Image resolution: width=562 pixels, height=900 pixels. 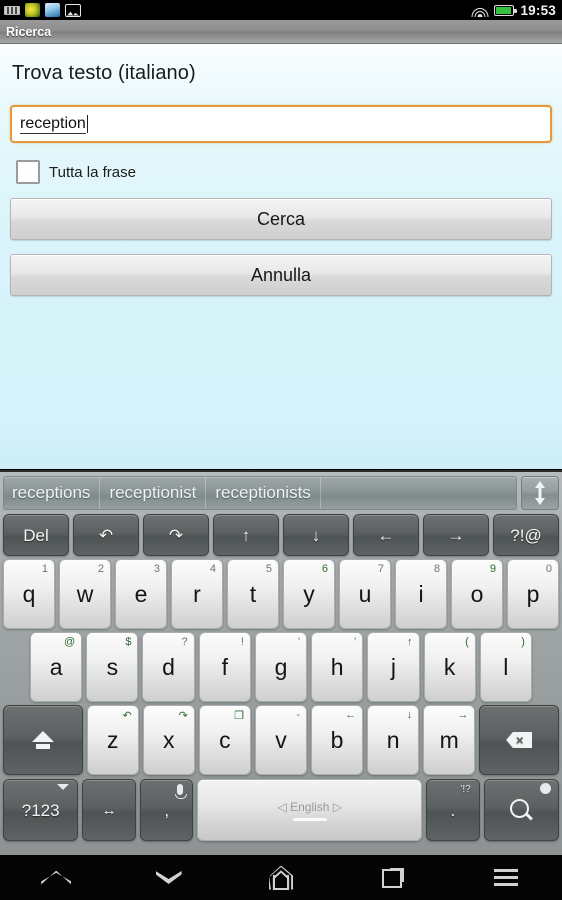 I want to click on app-blue-icon, so click(x=52, y=10).